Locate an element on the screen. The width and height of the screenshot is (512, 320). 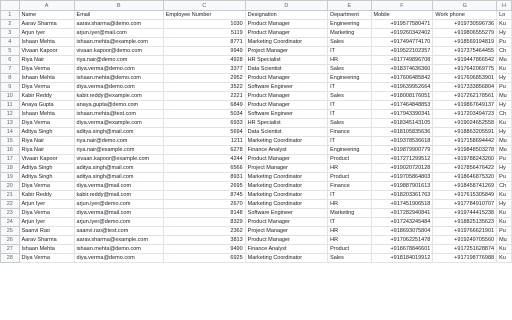
row-number: 6 is located at coordinates (10, 60).